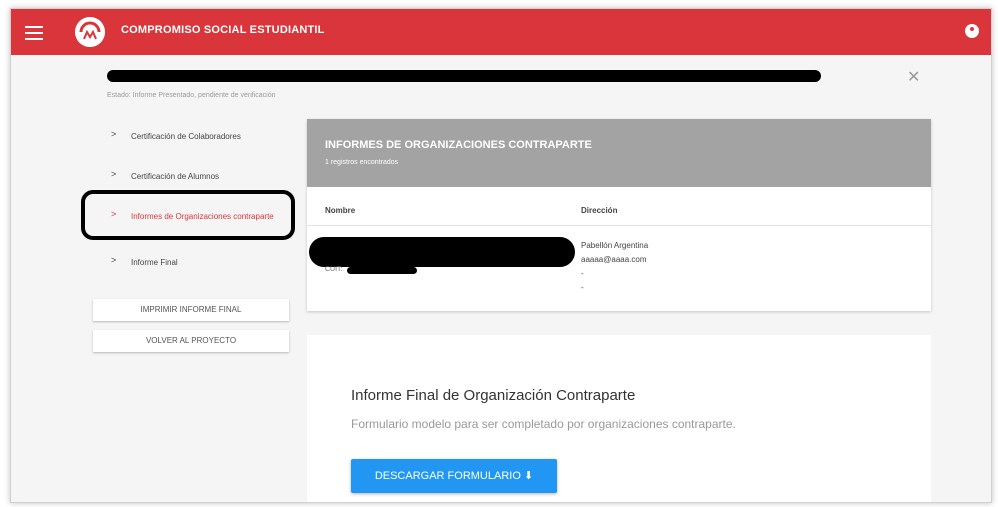 The height and width of the screenshot is (507, 998). What do you see at coordinates (913, 77) in the screenshot?
I see `close-icon: ✕` at bounding box center [913, 77].